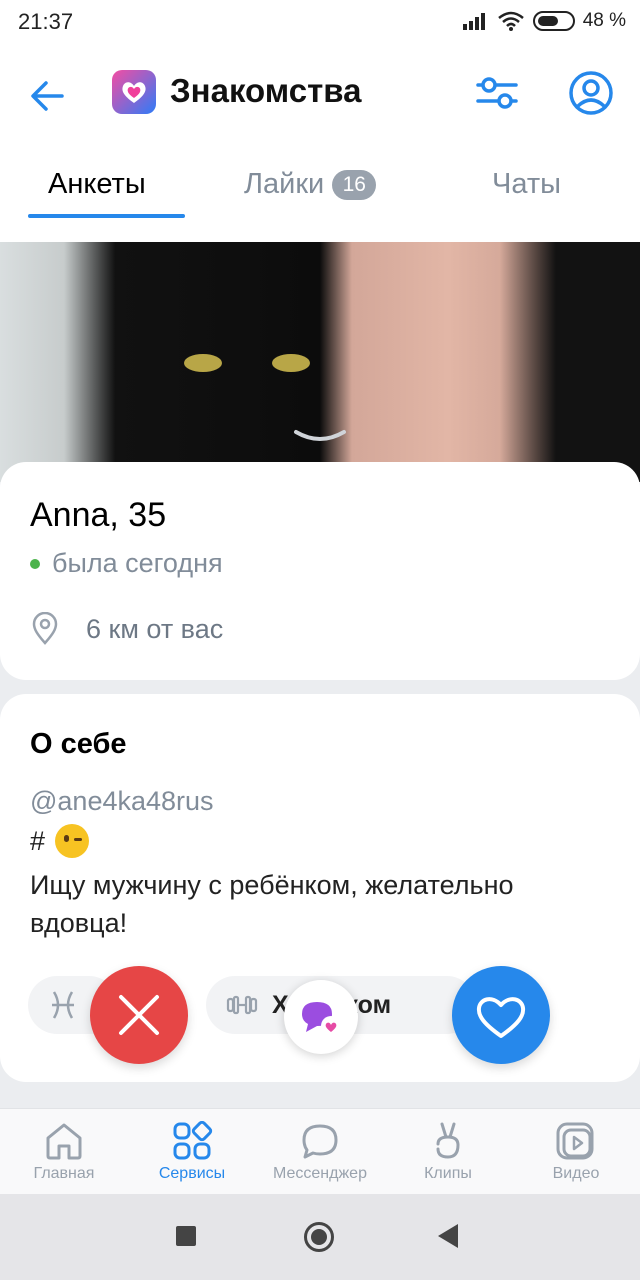 Image resolution: width=640 pixels, height=1280 pixels. I want to click on online-dot-icon, so click(35, 563).